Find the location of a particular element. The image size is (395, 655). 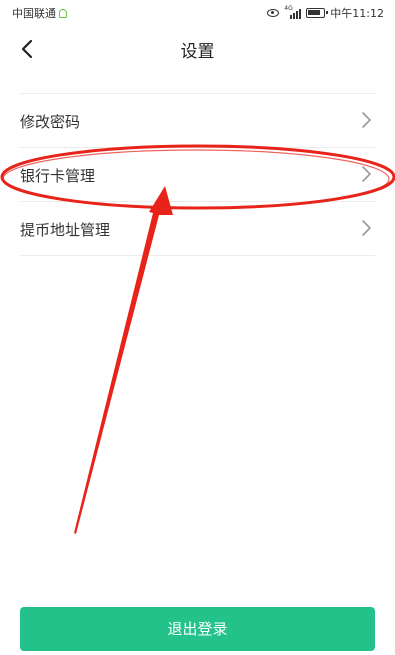

logout-button: 退出登录 is located at coordinates (197, 629).